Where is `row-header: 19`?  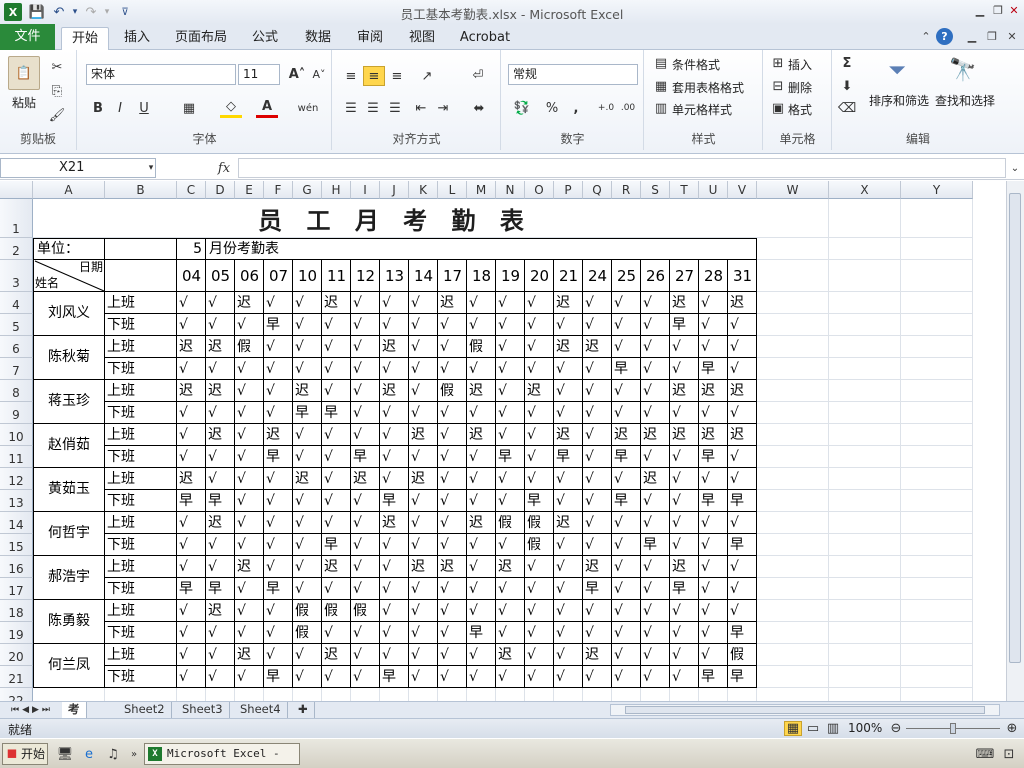
row-header: 19 is located at coordinates (16, 633).